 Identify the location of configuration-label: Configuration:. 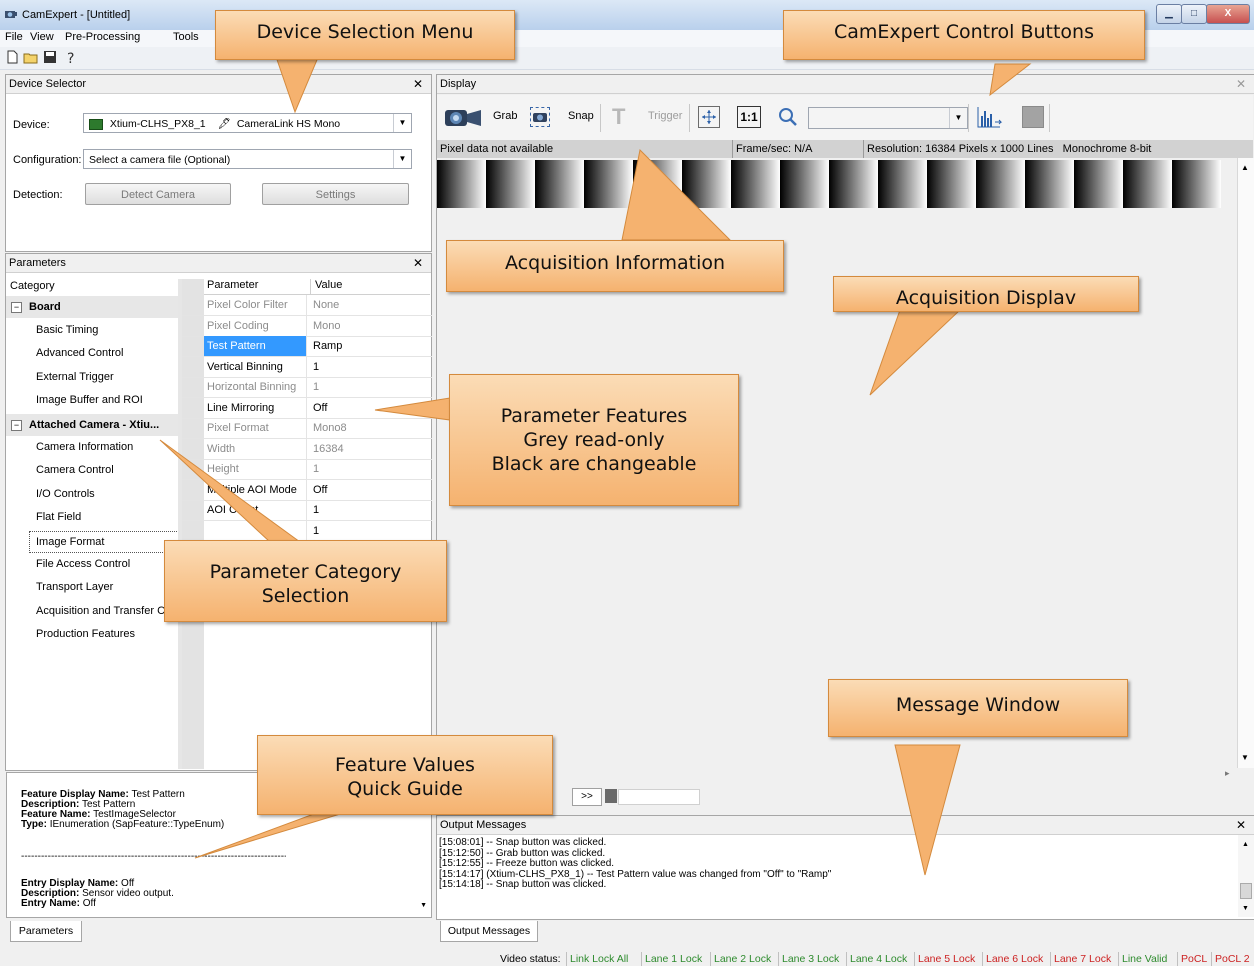
(47, 160).